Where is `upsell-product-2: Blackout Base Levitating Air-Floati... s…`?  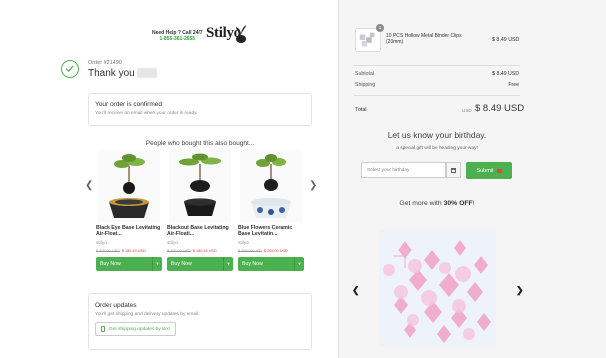 upsell-product-2: Blackout Base Levitating Air-Floati... s… is located at coordinates (200, 210).